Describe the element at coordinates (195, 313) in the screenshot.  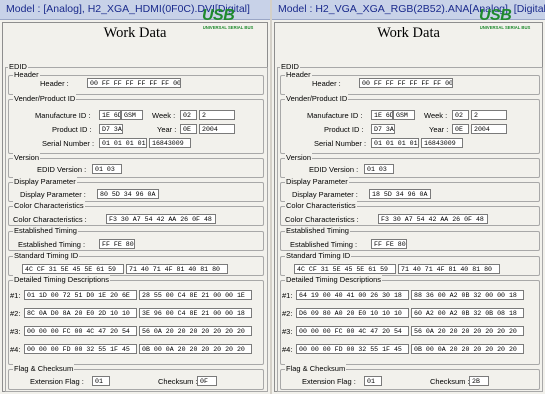
I see `detailed-timing-field-b: 3E 96 00 C4 8E 21 00 00 18` at that location.